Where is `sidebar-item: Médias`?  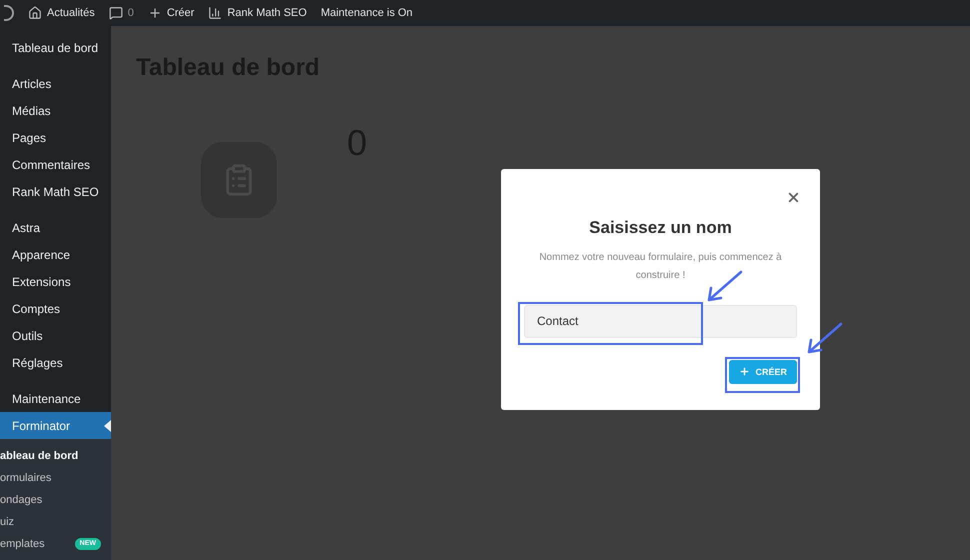
sidebar-item: Médias is located at coordinates (55, 110).